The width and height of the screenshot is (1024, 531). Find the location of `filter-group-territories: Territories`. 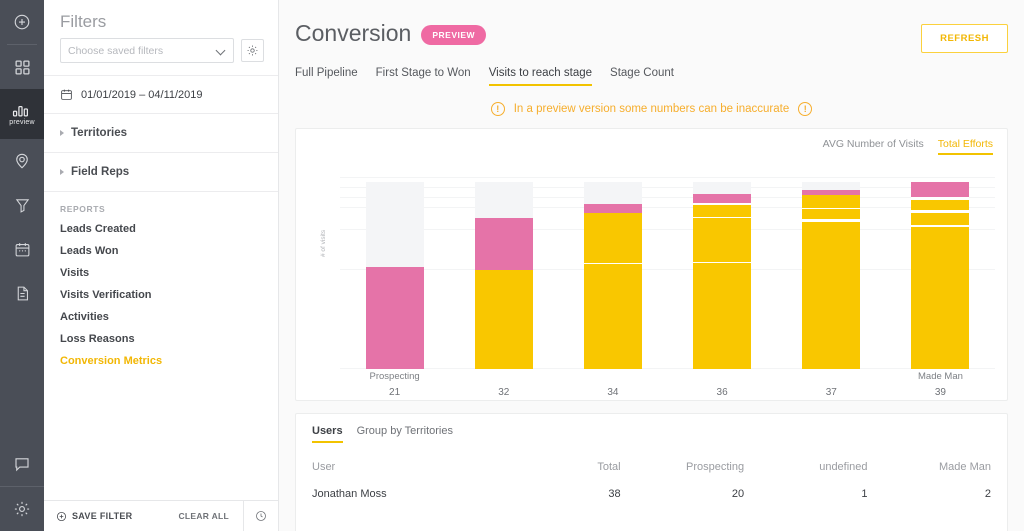

filter-group-territories: Territories is located at coordinates (161, 133).